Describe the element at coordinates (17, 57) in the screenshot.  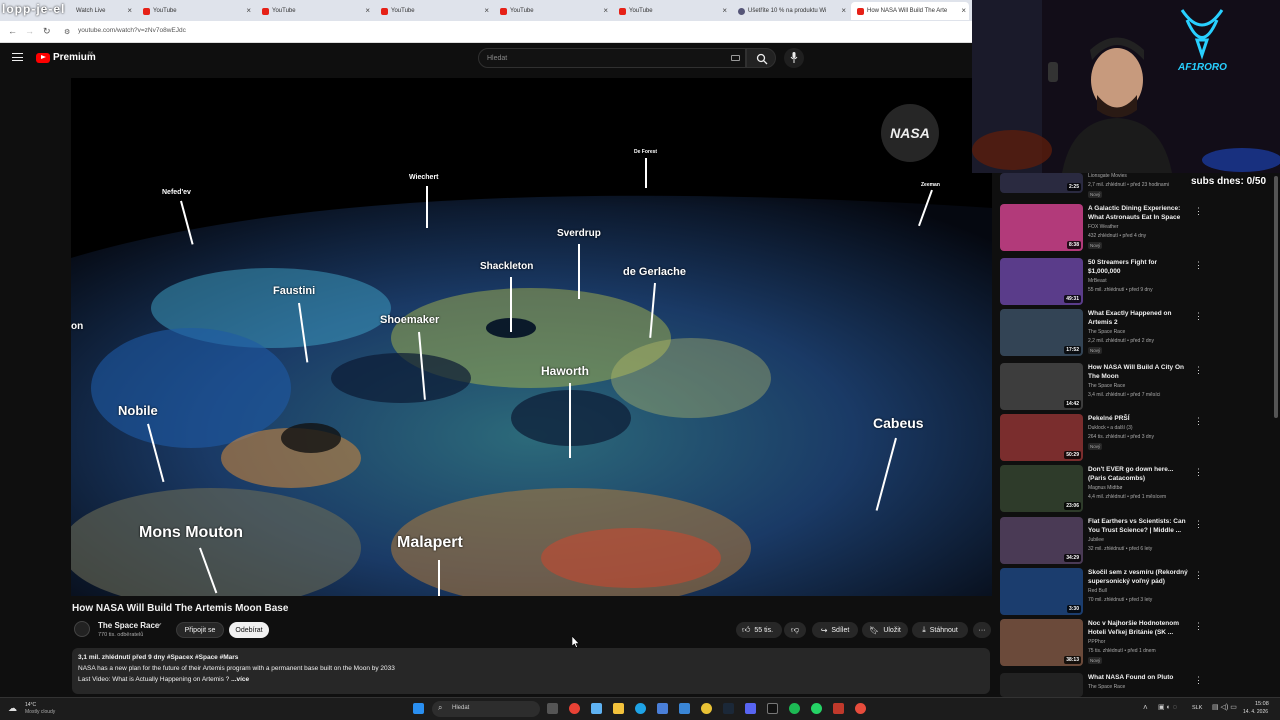
I see `menu-icon` at that location.